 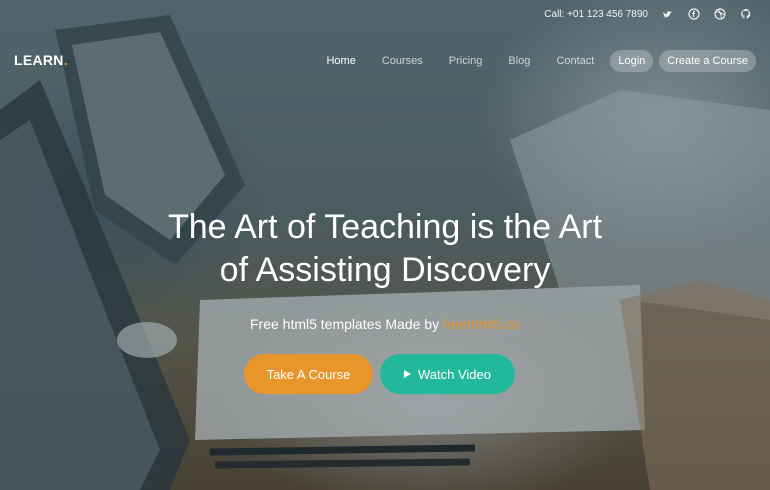 I want to click on brand-name: LEARN, so click(x=39, y=60).